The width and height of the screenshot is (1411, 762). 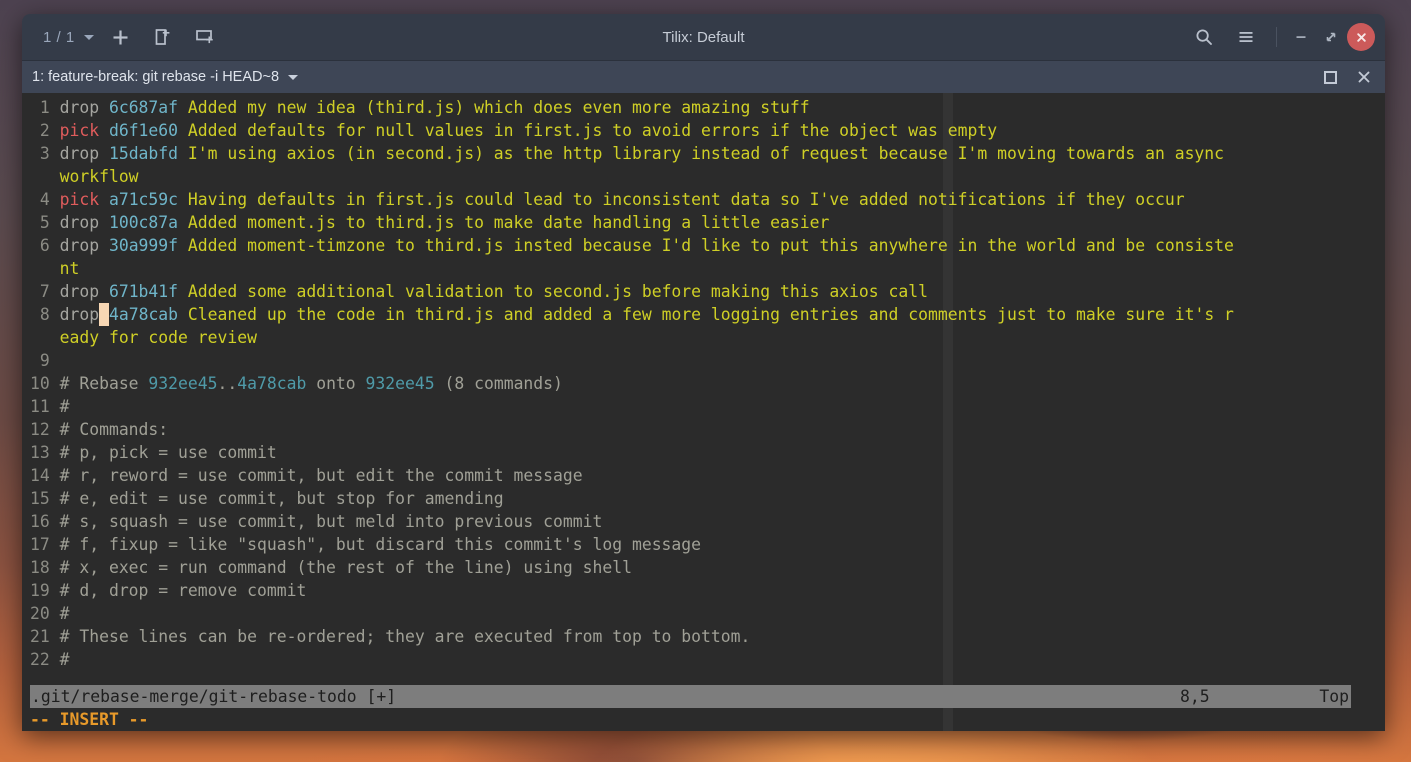 What do you see at coordinates (45, 475) in the screenshot?
I see `line-number: 14` at bounding box center [45, 475].